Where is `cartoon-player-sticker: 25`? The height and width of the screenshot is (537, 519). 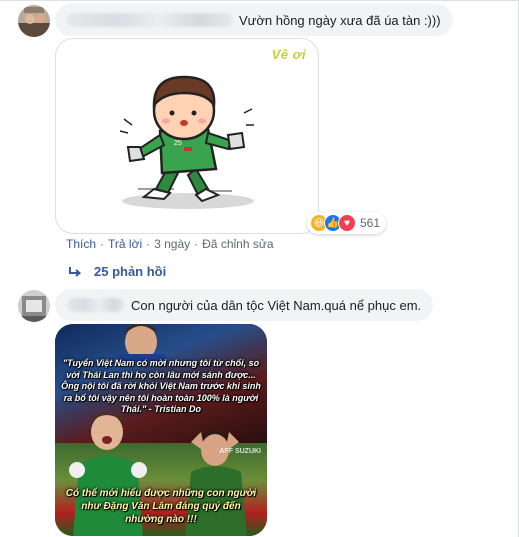
cartoon-player-sticker: 25 is located at coordinates (186, 142).